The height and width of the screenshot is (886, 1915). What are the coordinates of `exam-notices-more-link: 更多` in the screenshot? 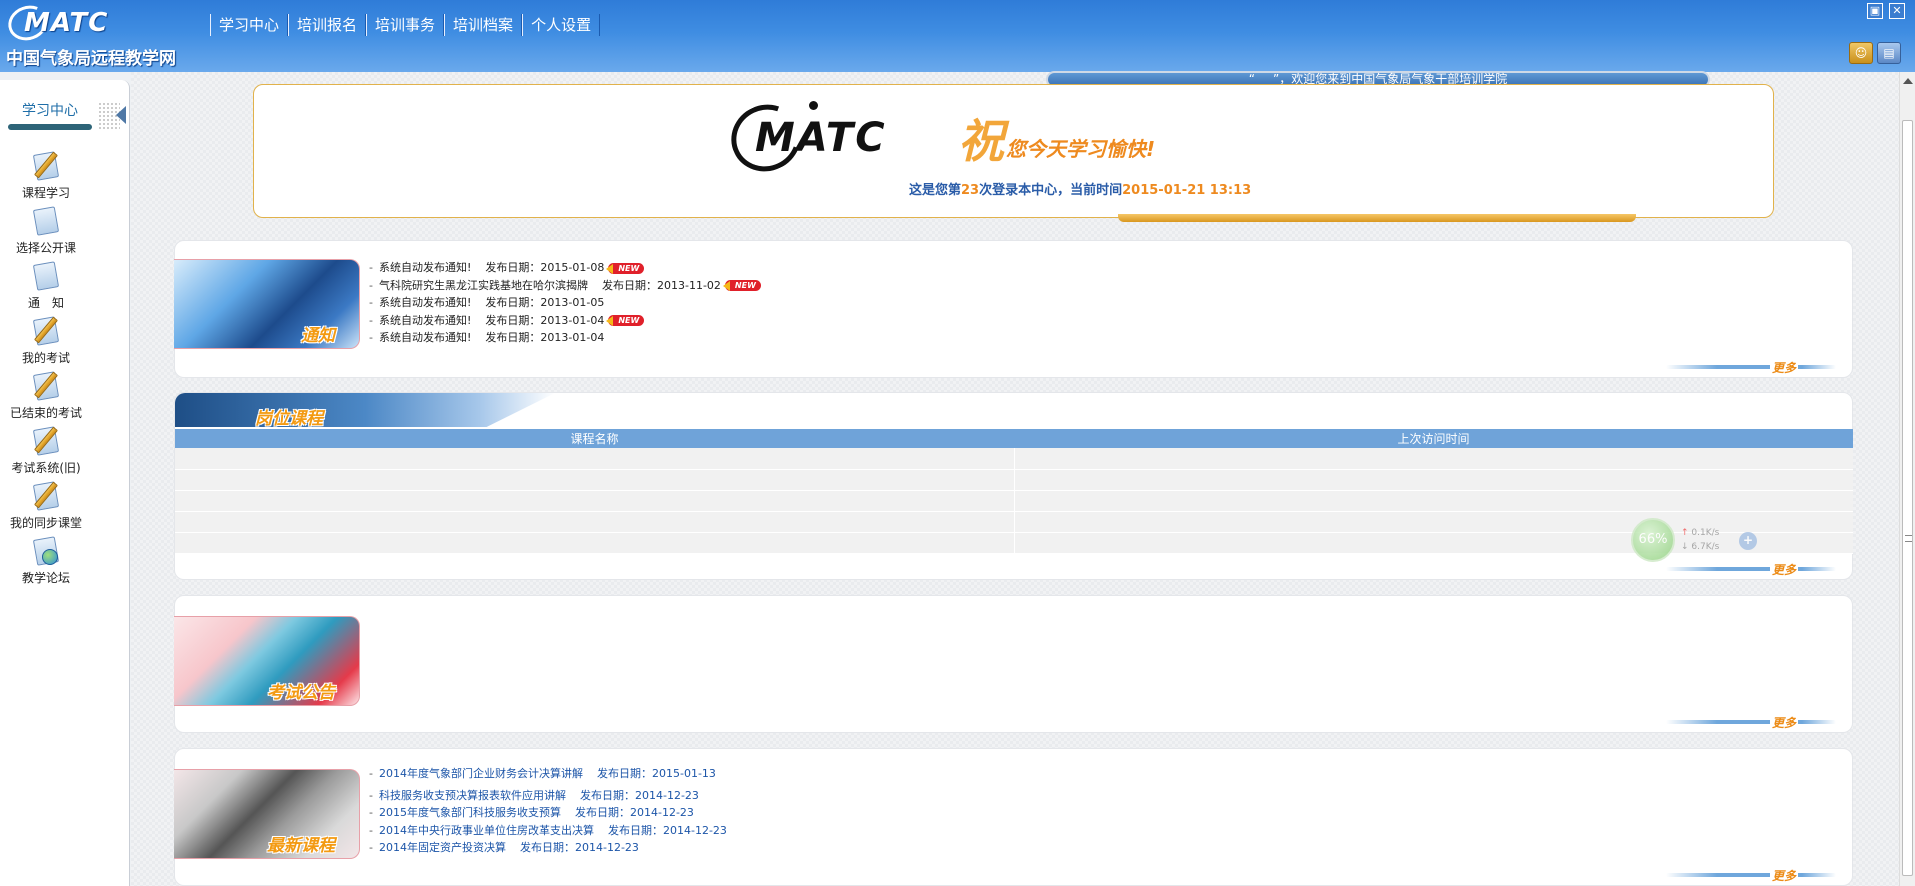 It's located at (1751, 722).